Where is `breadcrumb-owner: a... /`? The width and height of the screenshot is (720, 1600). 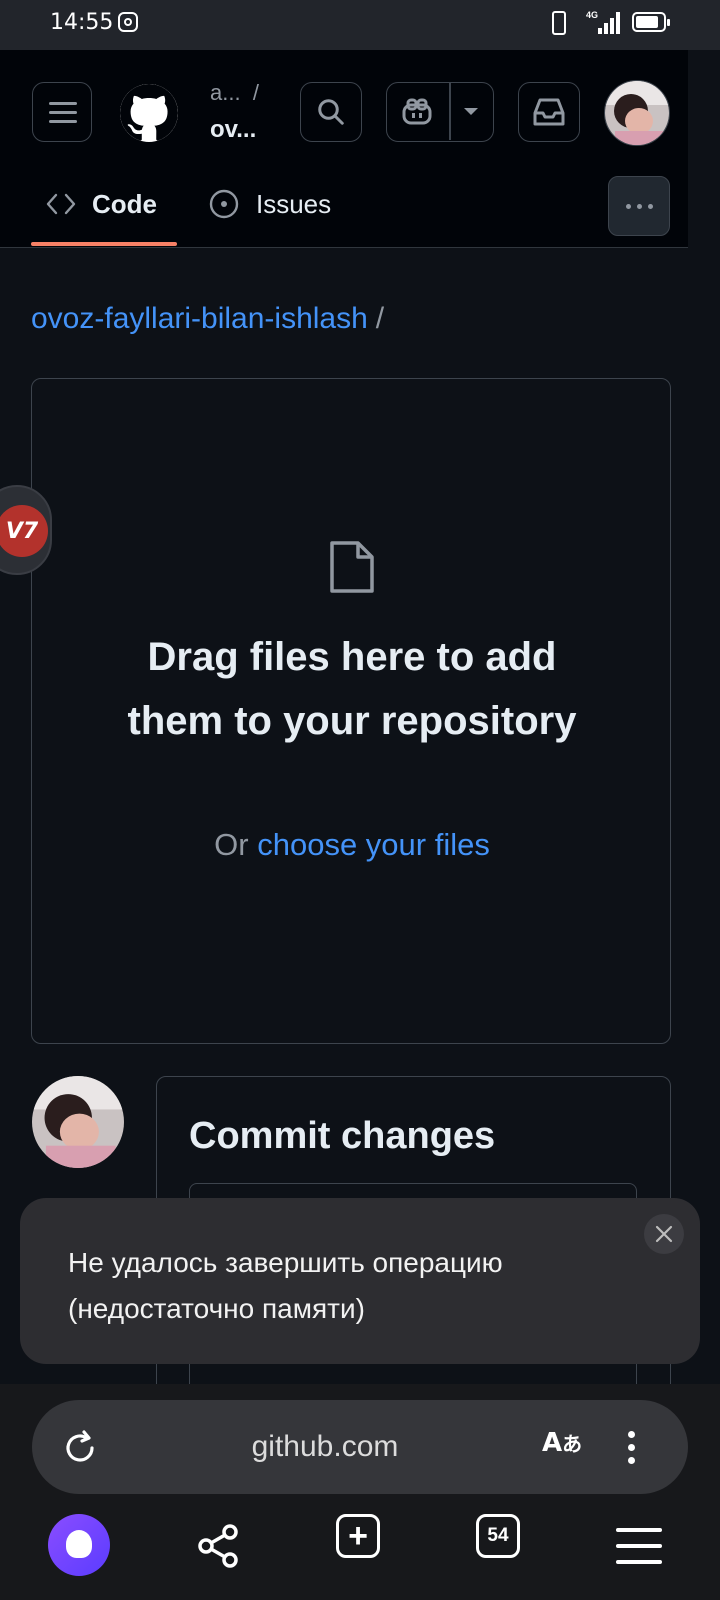 breadcrumb-owner: a... / is located at coordinates (234, 93).